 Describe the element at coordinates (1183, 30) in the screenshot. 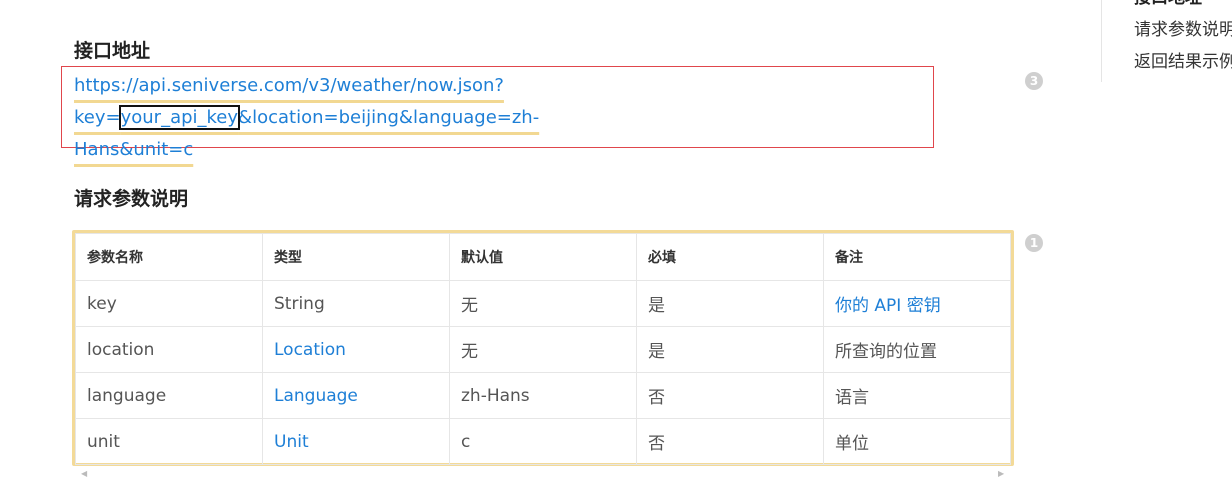

I see `toc-item-request-params: 请求参数说明` at that location.